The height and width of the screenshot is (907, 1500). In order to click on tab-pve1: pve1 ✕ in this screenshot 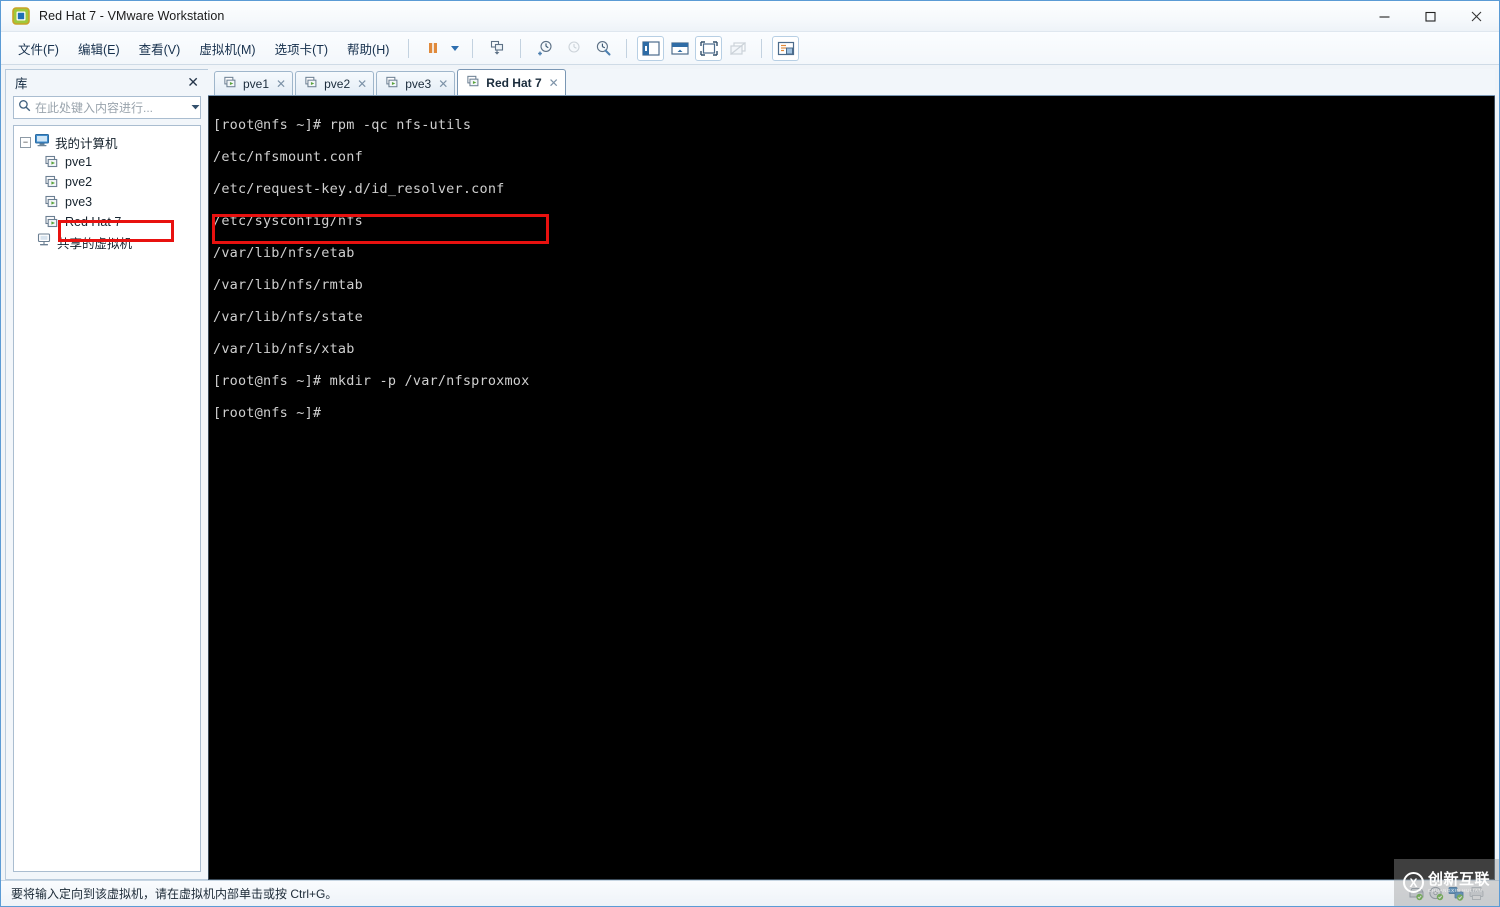, I will do `click(254, 83)`.